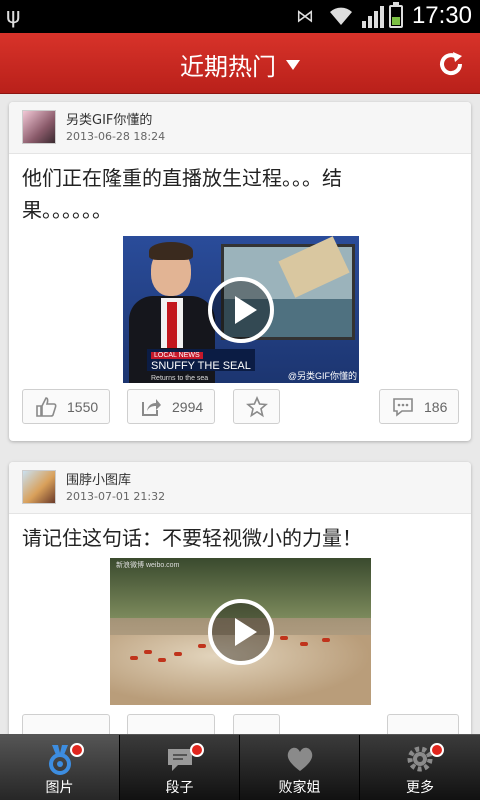 The width and height of the screenshot is (480, 800). Describe the element at coordinates (46, 407) in the screenshot. I see `thumbs-up-icon` at that location.